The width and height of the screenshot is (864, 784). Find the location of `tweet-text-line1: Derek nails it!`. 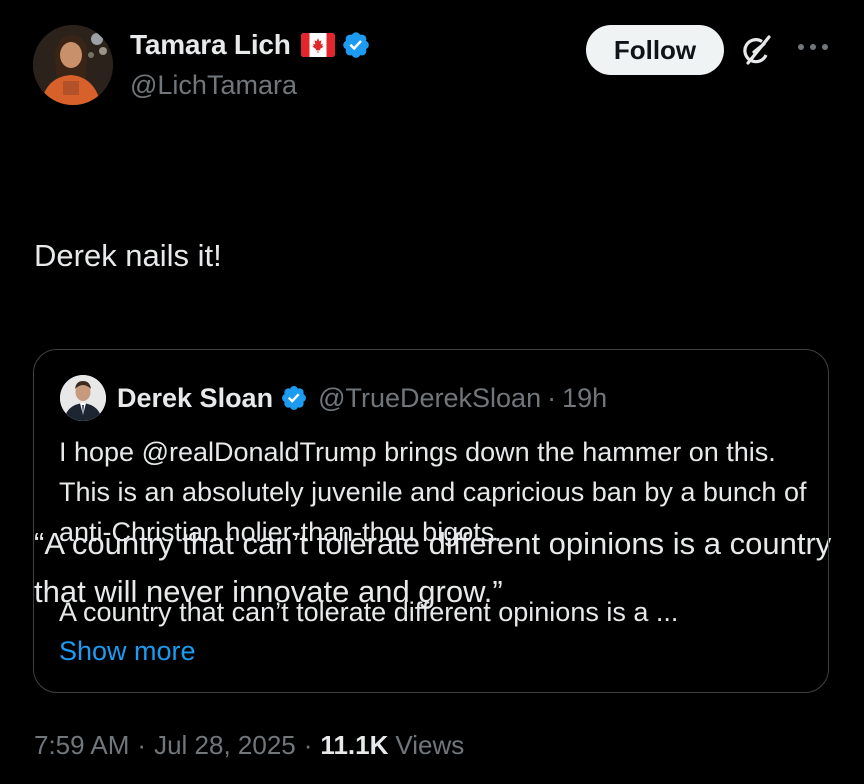

tweet-text-line1: Derek nails it! is located at coordinates (128, 255).